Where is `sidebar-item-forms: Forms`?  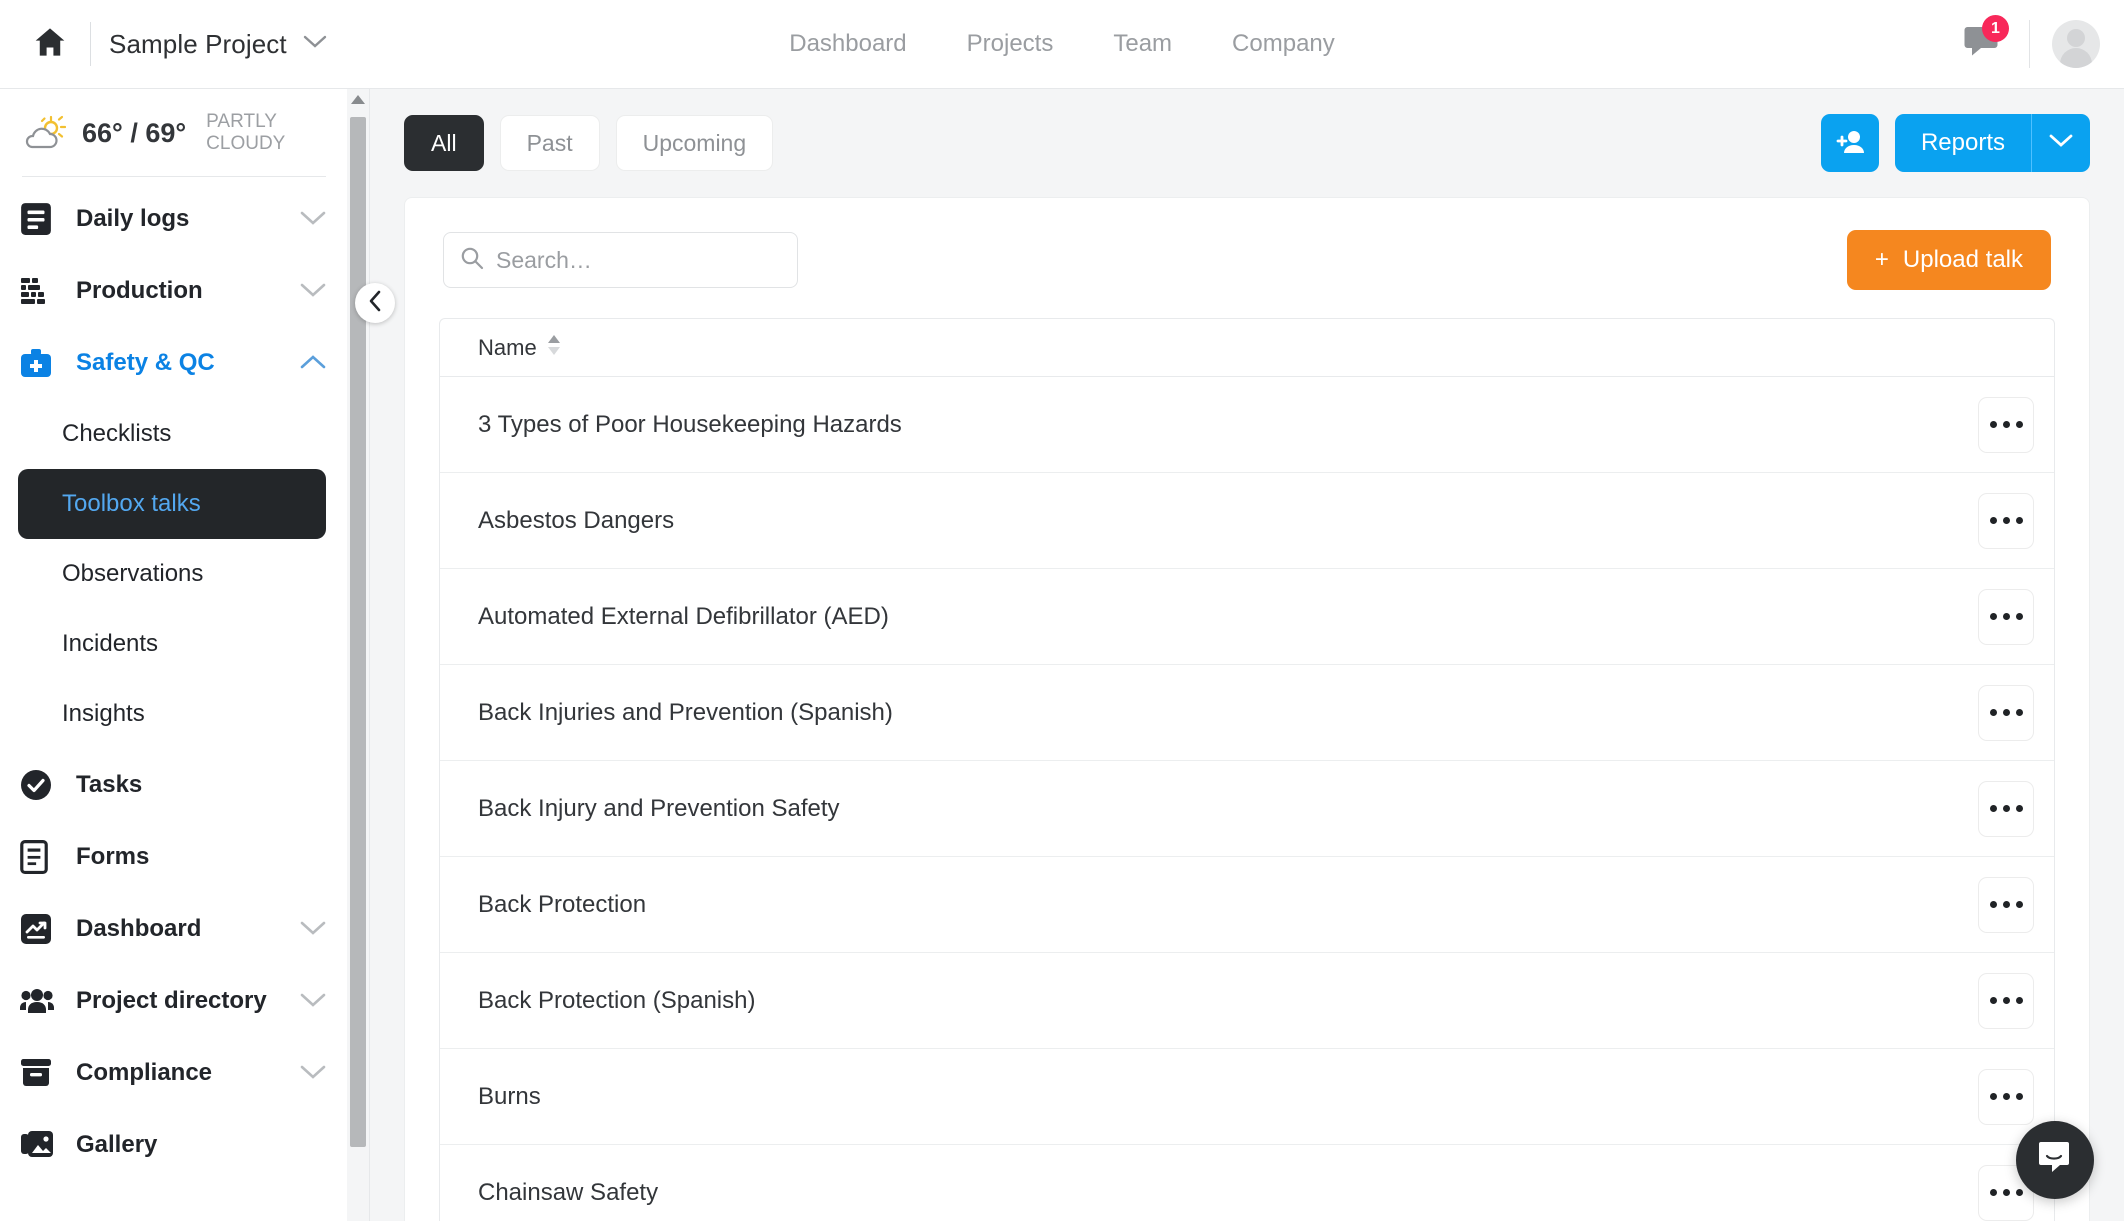 sidebar-item-forms: Forms is located at coordinates (174, 857).